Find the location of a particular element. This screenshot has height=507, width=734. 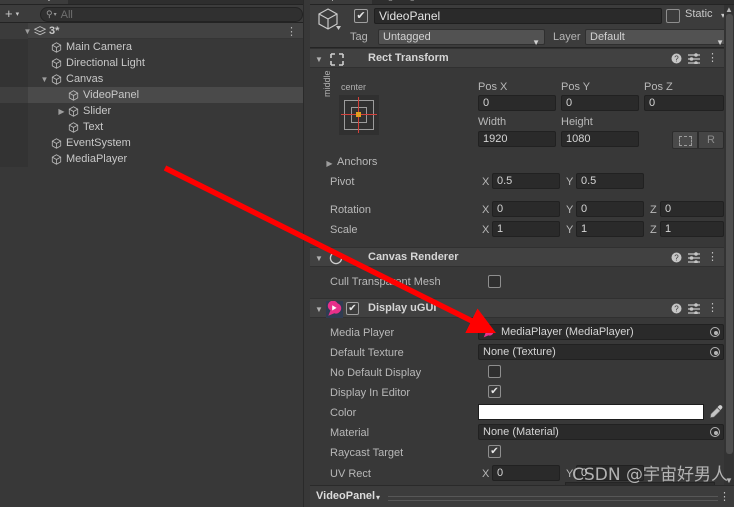

scene-menu-kebab: ⋮ is located at coordinates (291, 32).